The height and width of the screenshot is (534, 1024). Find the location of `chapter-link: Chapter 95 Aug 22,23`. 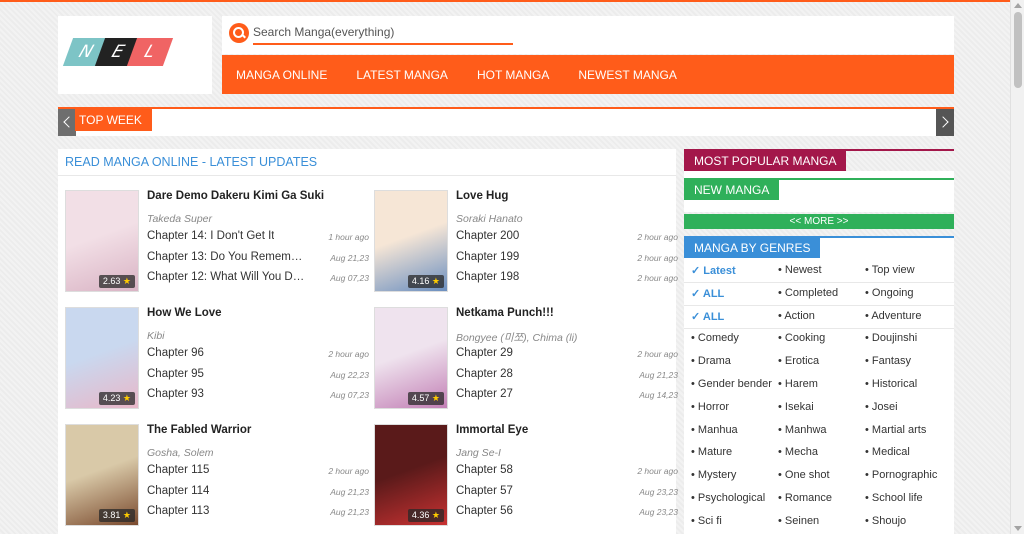

chapter-link: Chapter 95 Aug 22,23 is located at coordinates (258, 374).